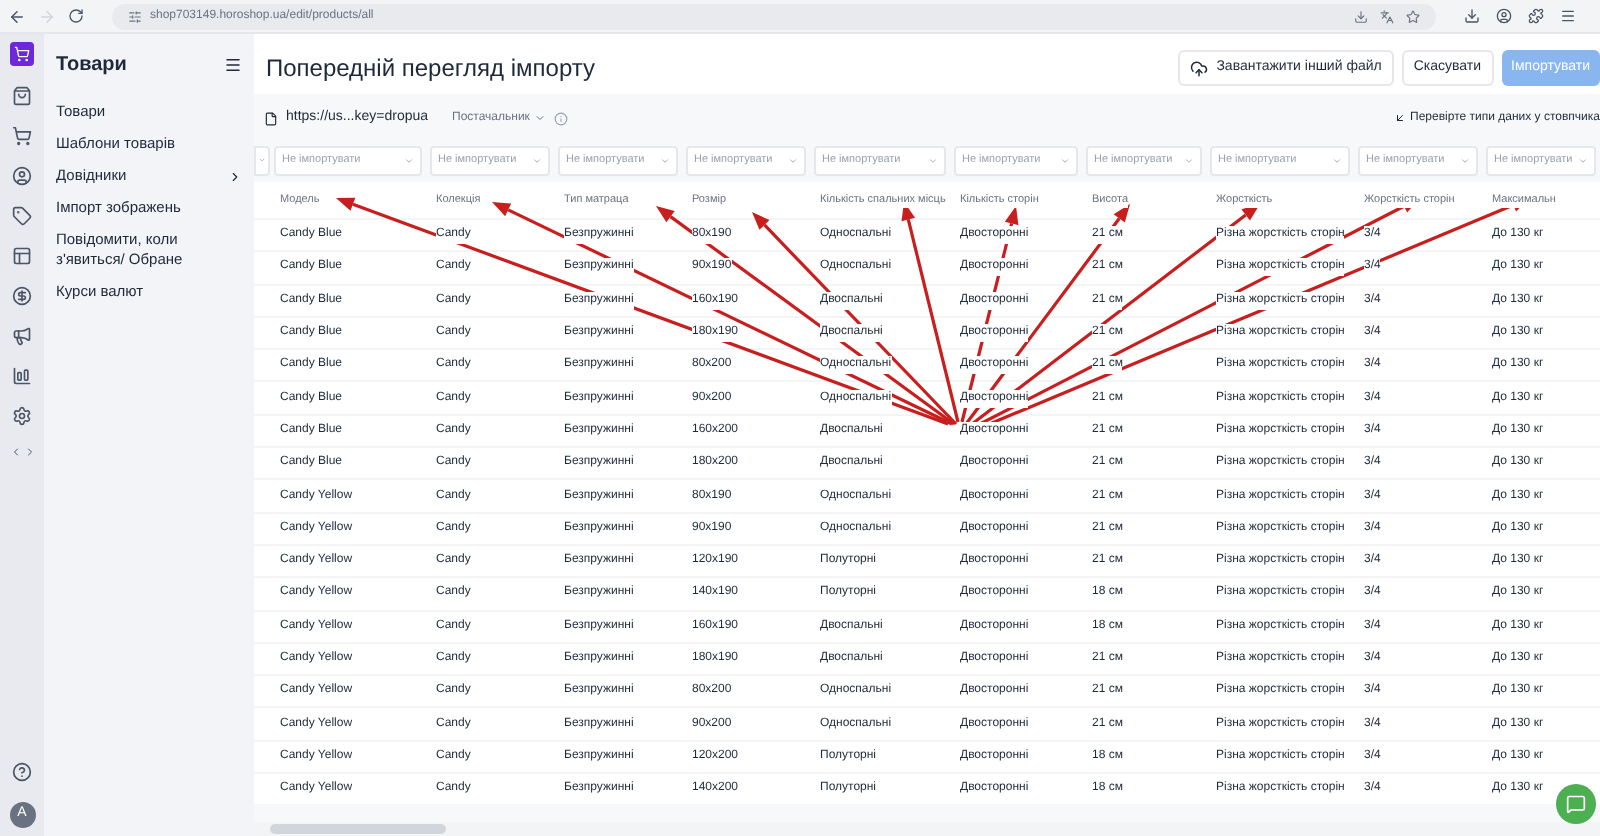  I want to click on chart-icon, so click(22, 376).